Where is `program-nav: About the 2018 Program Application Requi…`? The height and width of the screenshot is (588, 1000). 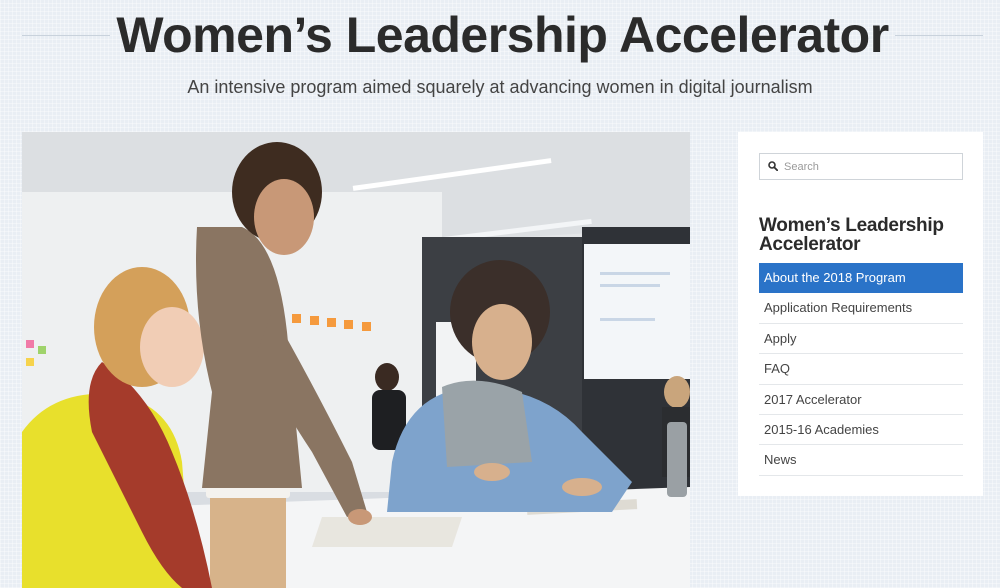
program-nav: About the 2018 Program Application Requi… is located at coordinates (861, 369).